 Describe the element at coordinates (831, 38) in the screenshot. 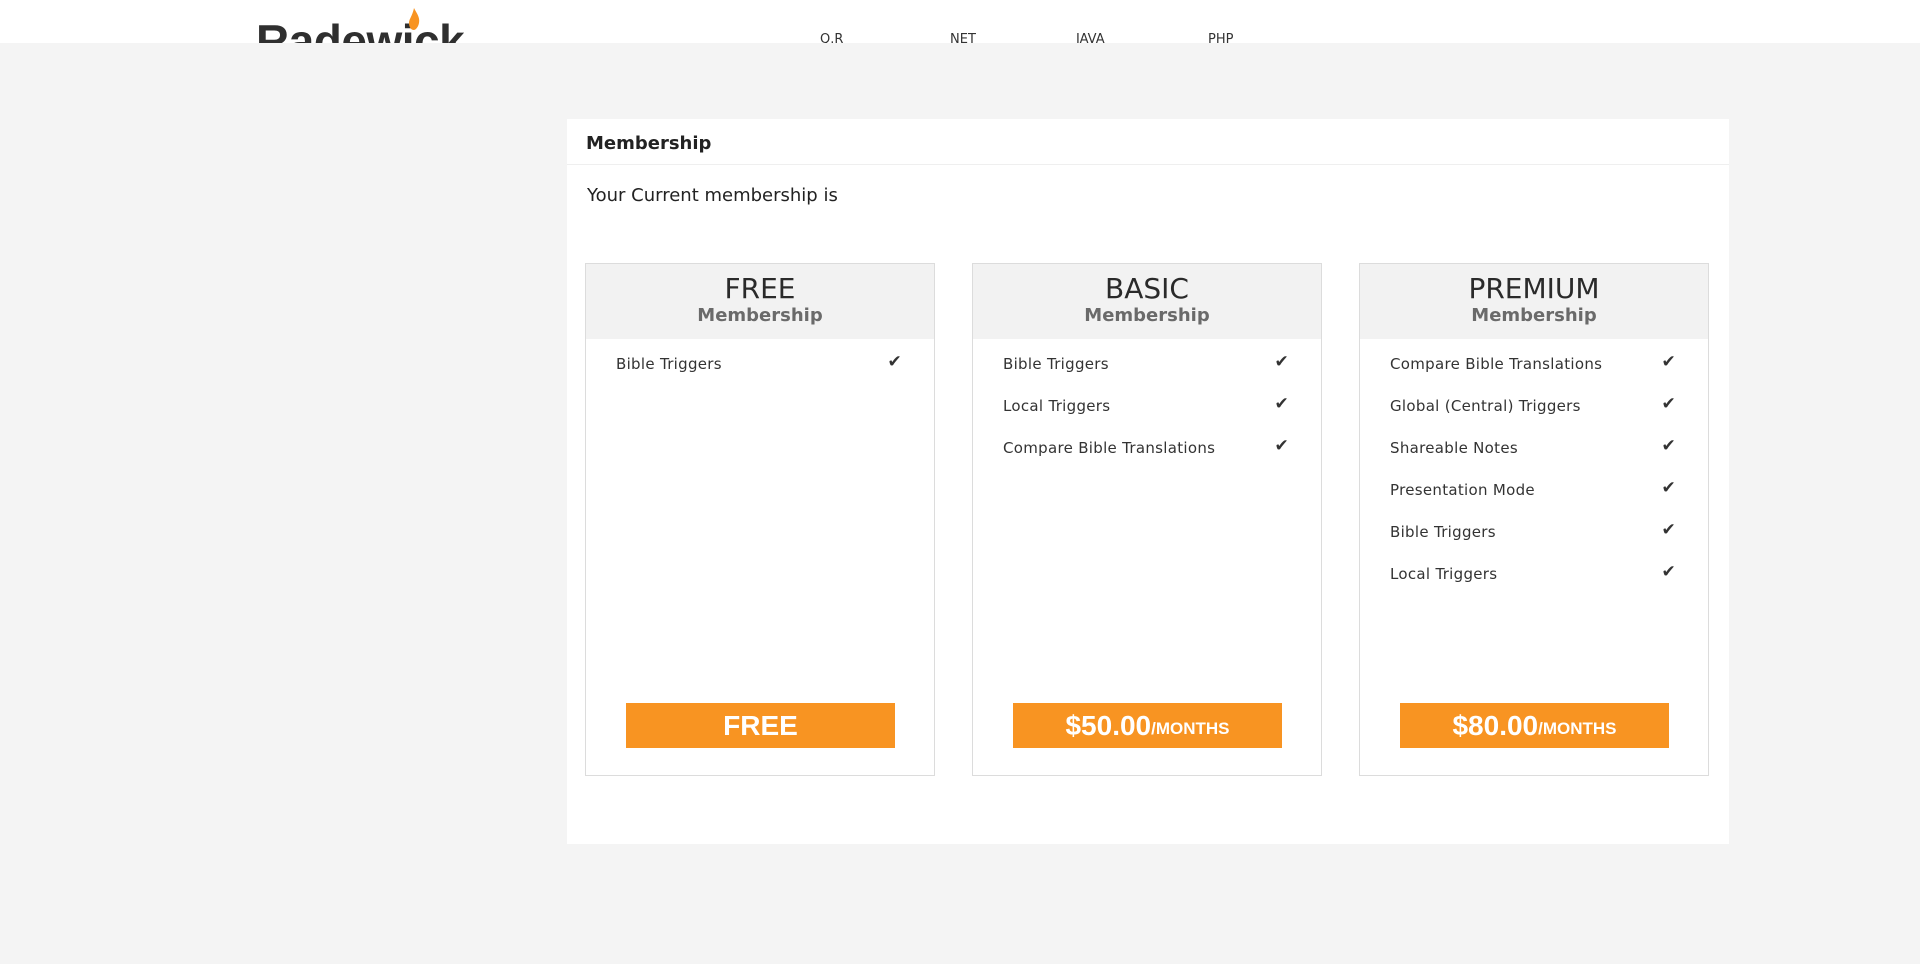

I see `nav-qr: Q.R` at that location.